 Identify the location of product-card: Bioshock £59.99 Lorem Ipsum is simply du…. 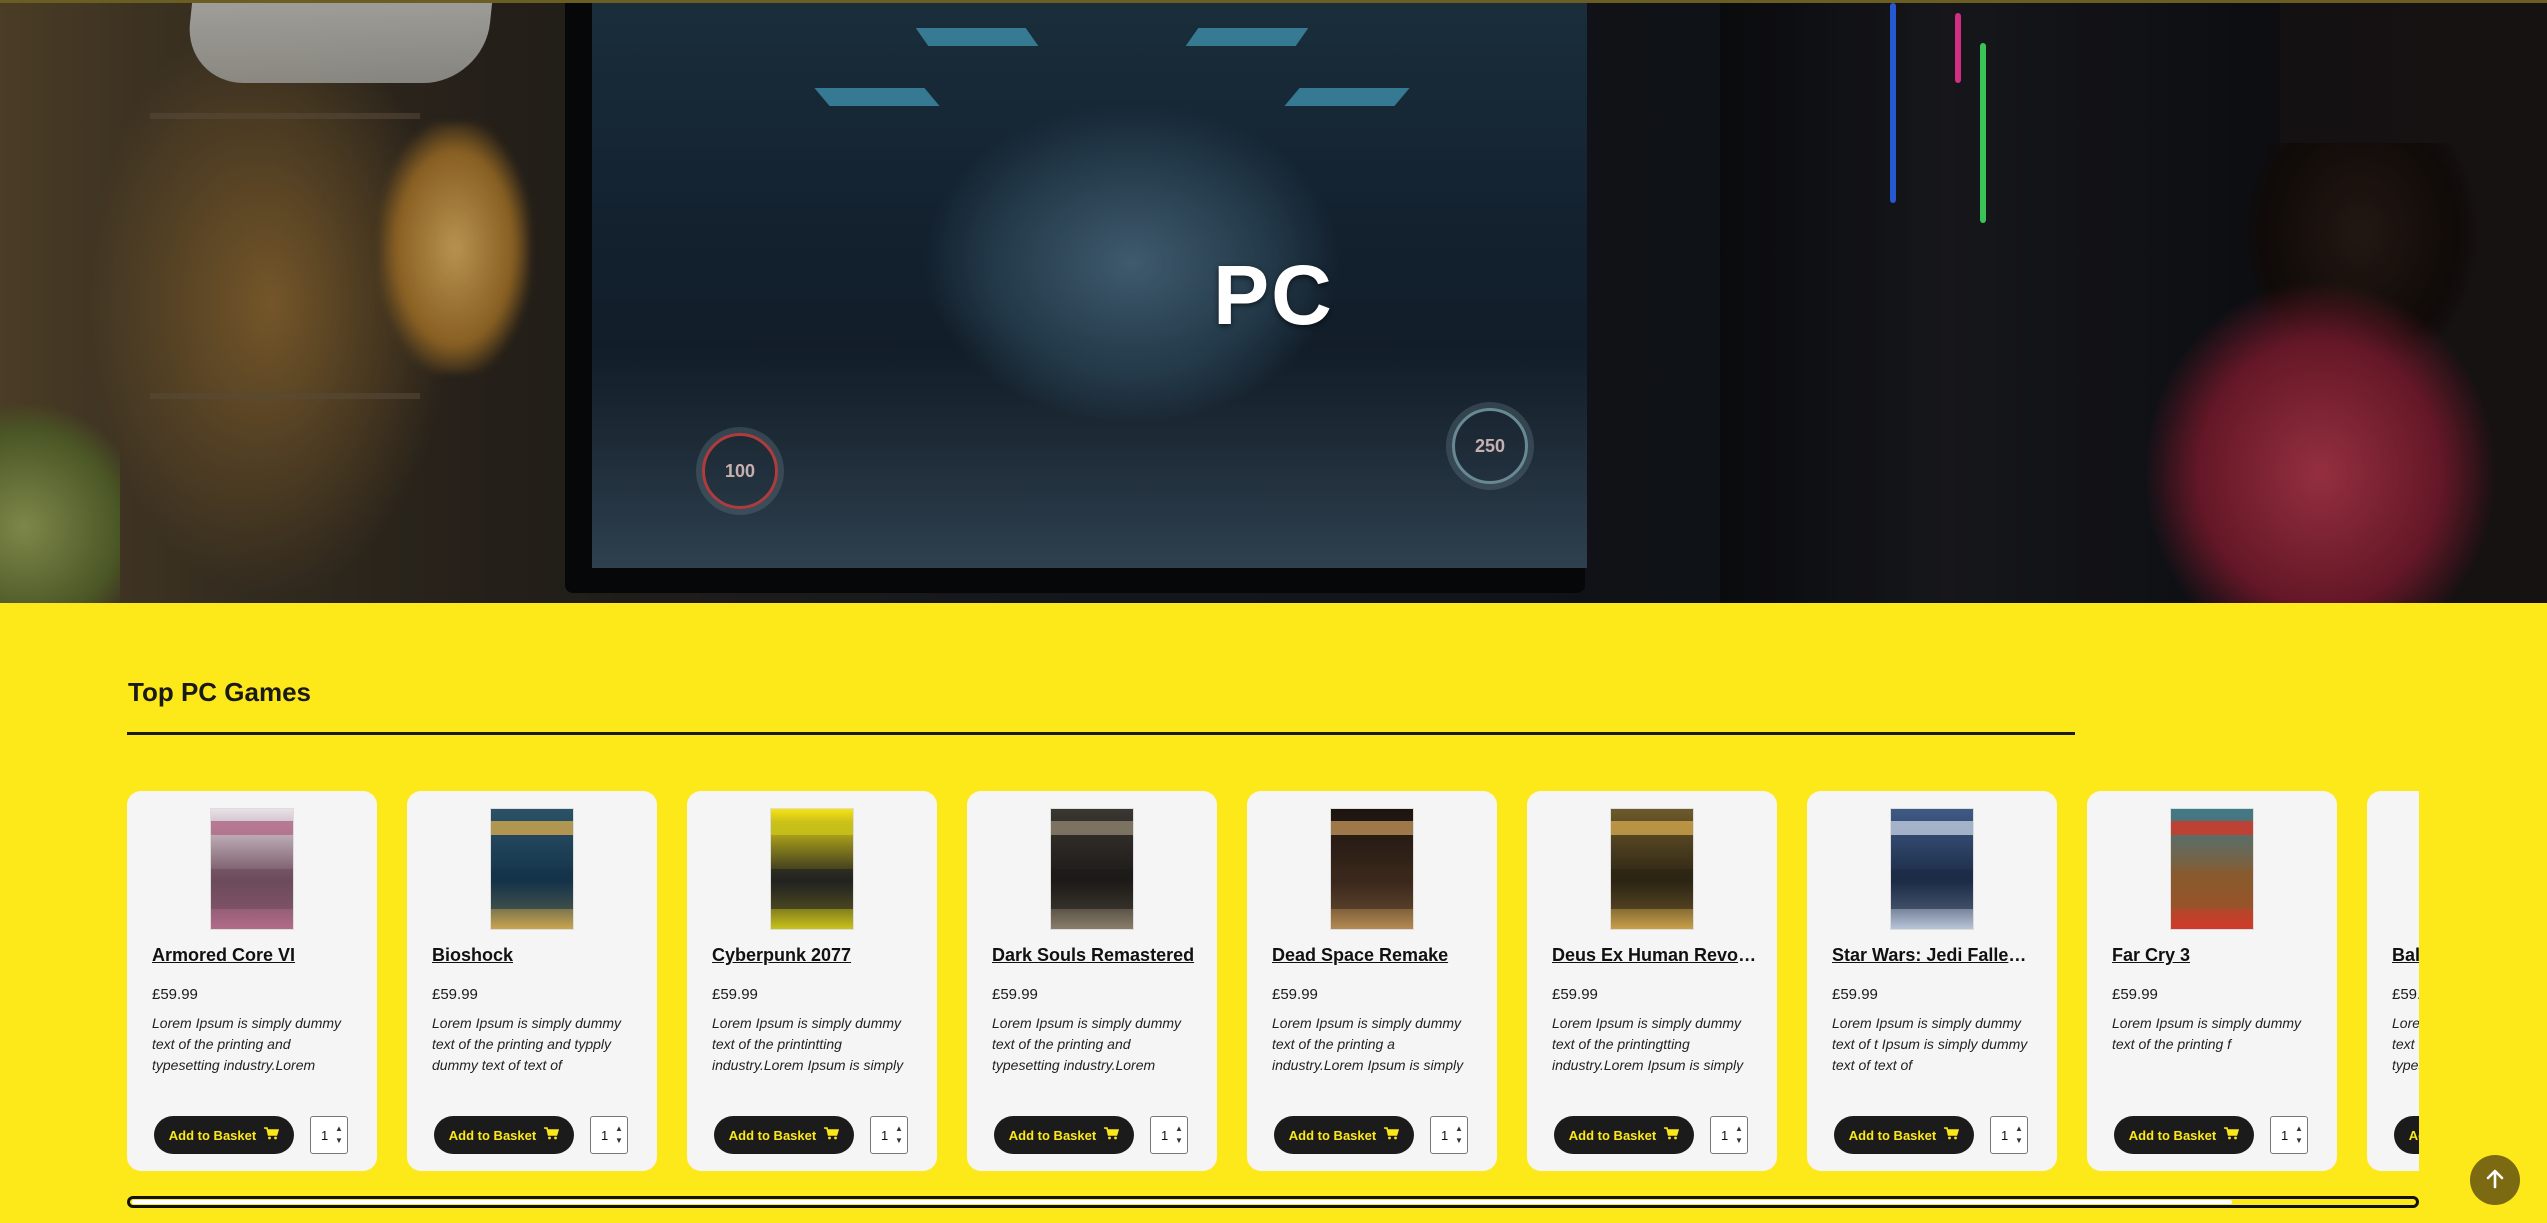
(532, 981).